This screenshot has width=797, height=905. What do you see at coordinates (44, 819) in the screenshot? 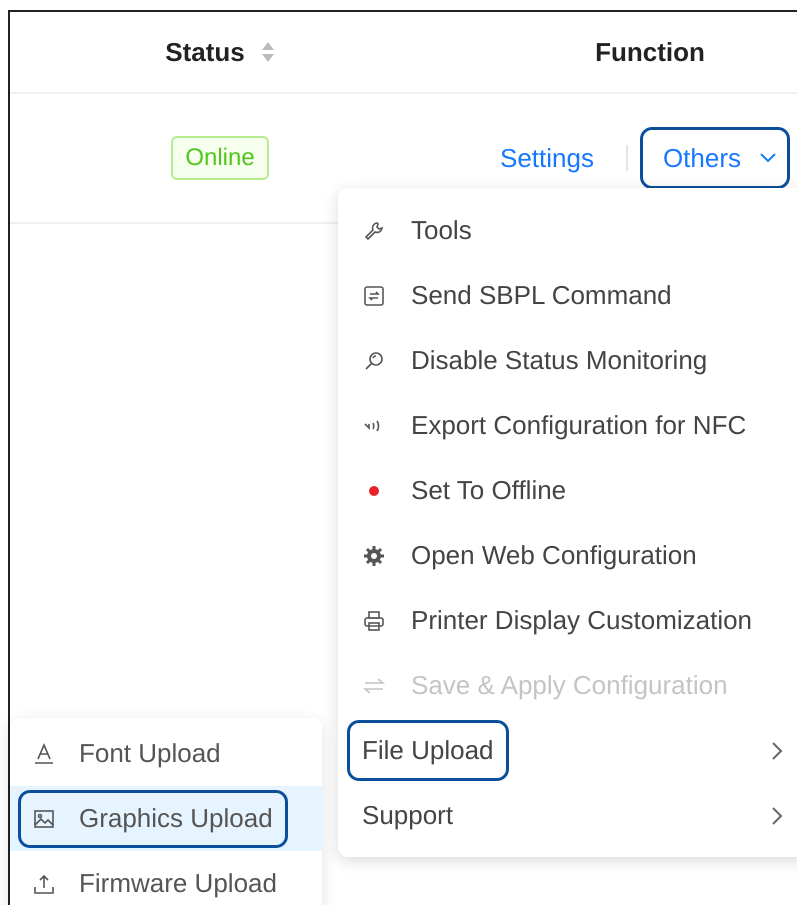
I see `image-icon` at bounding box center [44, 819].